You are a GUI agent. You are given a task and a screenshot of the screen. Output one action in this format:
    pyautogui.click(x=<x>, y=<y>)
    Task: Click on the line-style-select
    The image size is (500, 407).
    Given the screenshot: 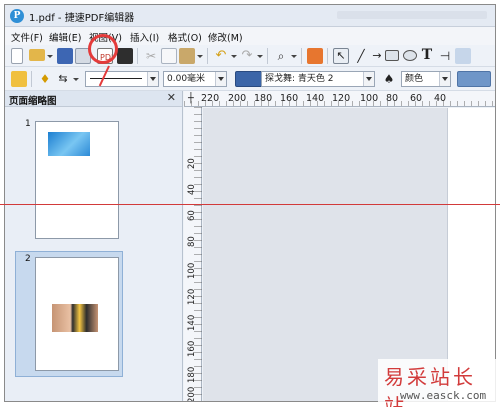 What is the action you would take?
    pyautogui.click(x=122, y=79)
    